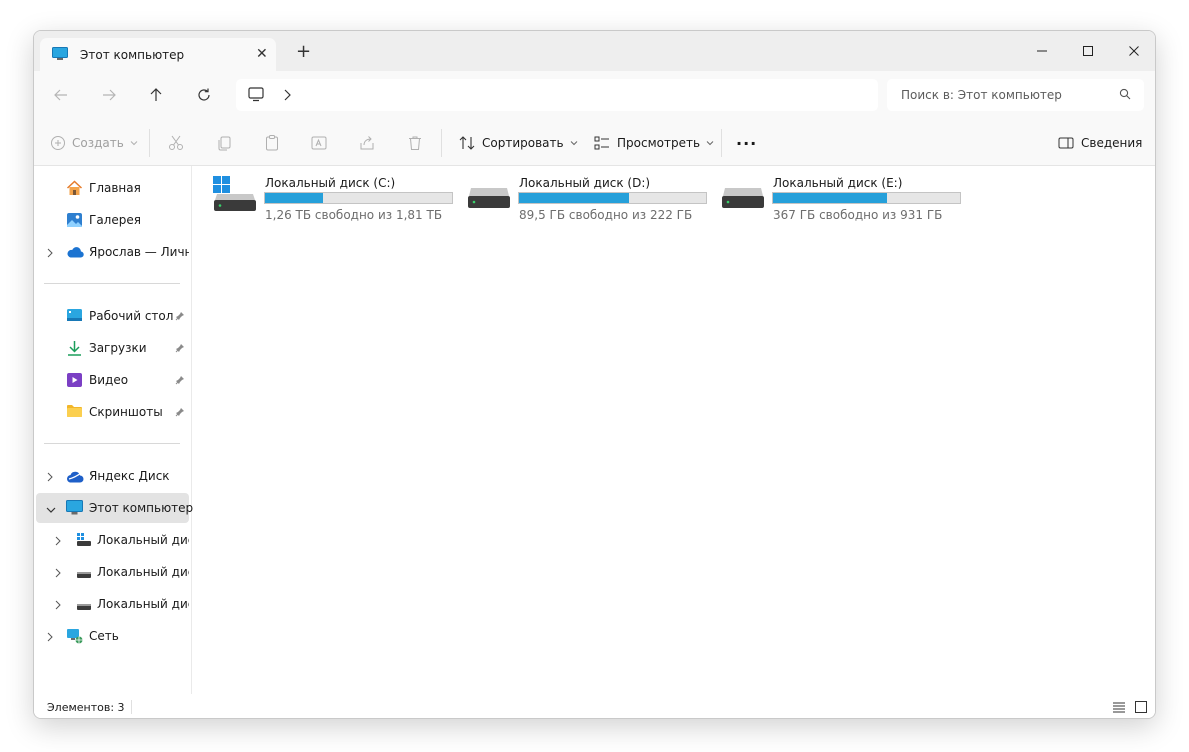 The image size is (1189, 752). Describe the element at coordinates (112, 443) in the screenshot. I see `sidebar-divider` at that location.